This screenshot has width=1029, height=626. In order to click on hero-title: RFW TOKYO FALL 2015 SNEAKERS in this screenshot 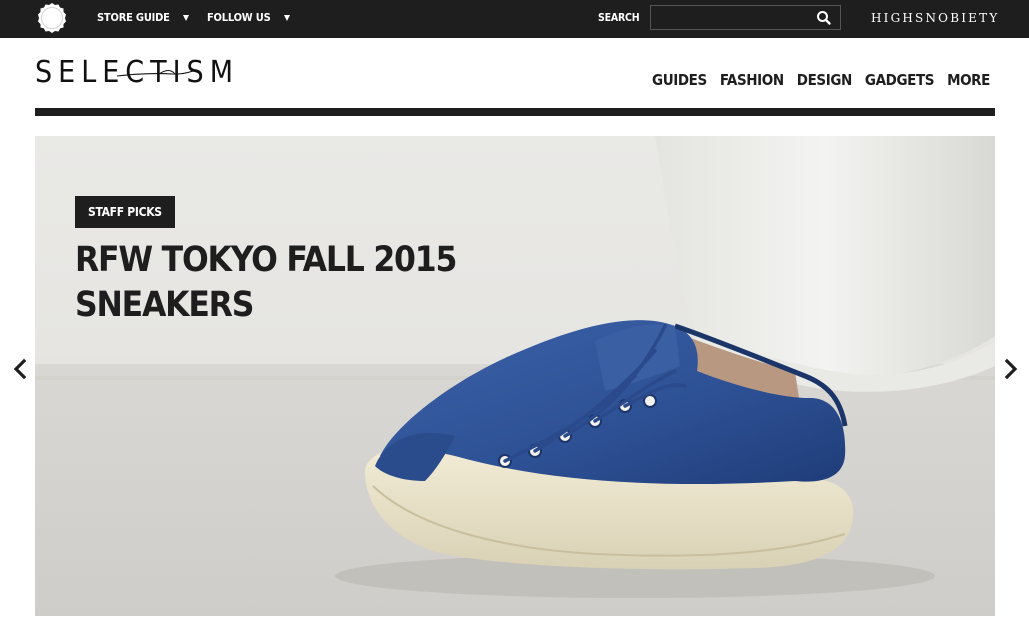, I will do `click(275, 283)`.